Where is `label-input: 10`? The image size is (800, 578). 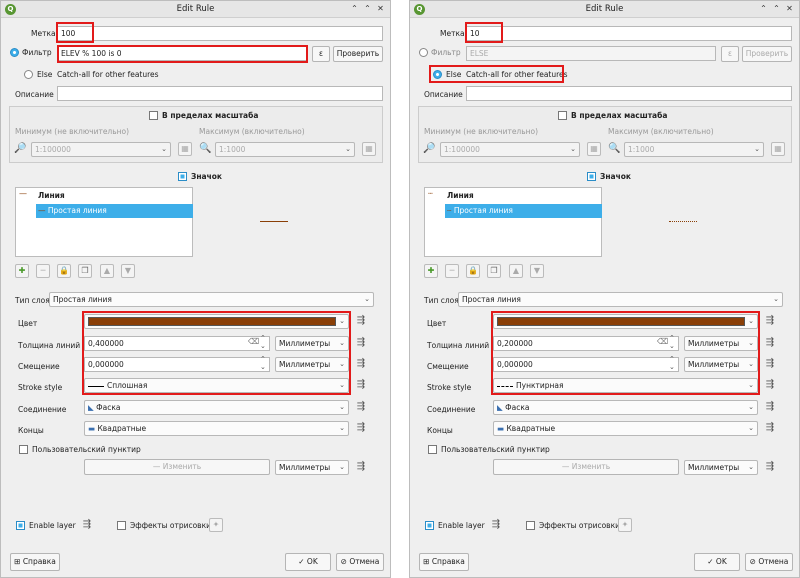 label-input: 10 is located at coordinates (629, 33).